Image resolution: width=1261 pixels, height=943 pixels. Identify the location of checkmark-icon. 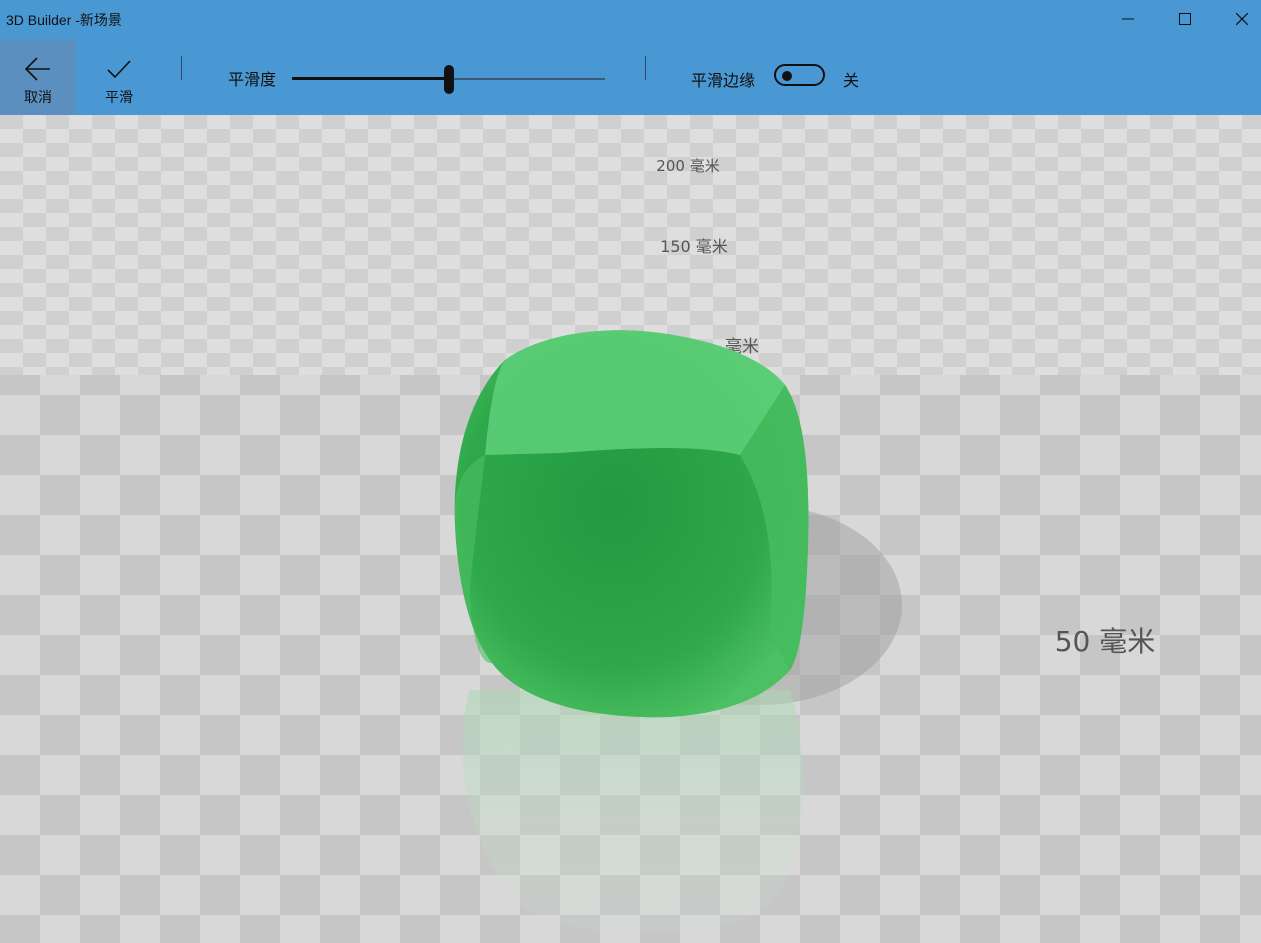
(119, 69).